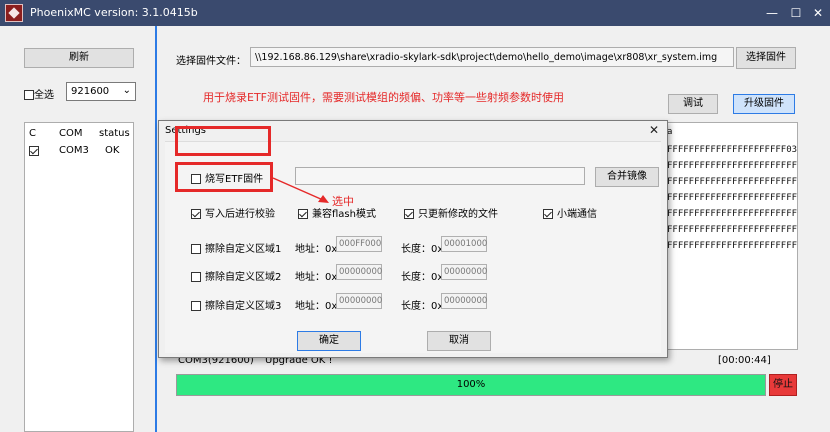  Describe the element at coordinates (359, 244) in the screenshot. I see `erase-addr-input: 000FF000` at that location.